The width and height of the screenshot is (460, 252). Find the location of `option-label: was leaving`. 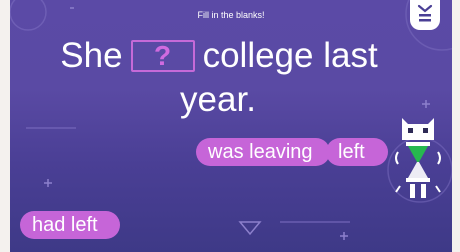

option-label: was leaving is located at coordinates (260, 151).